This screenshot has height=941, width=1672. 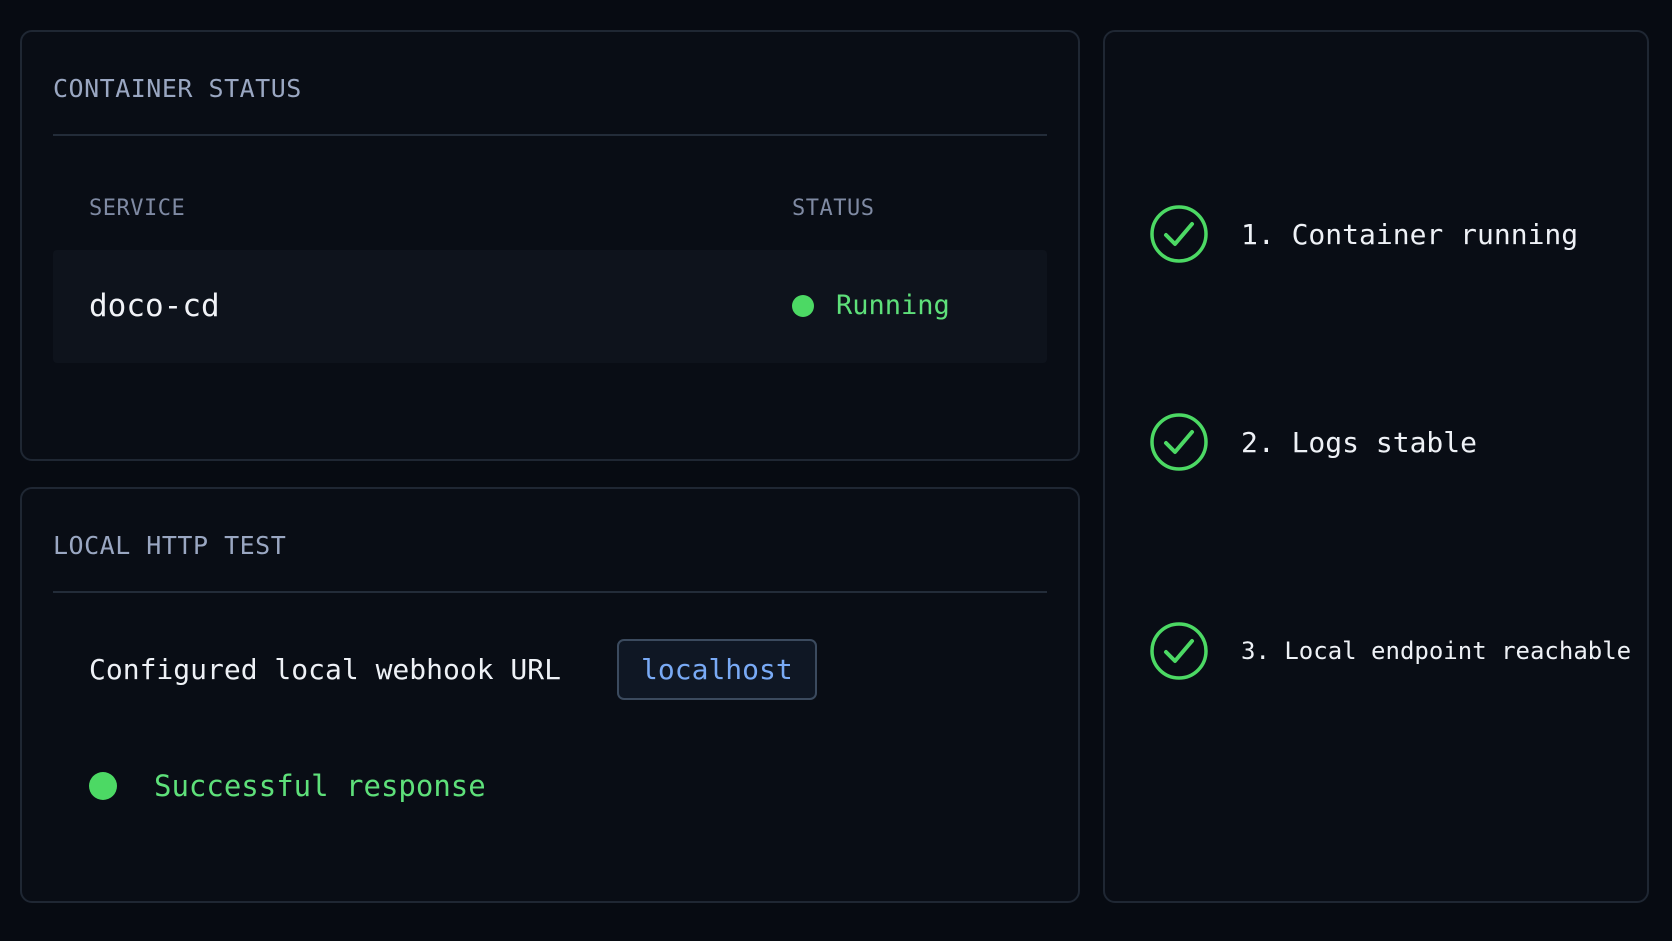 I want to click on http-result-text: Successful response, so click(x=320, y=786).